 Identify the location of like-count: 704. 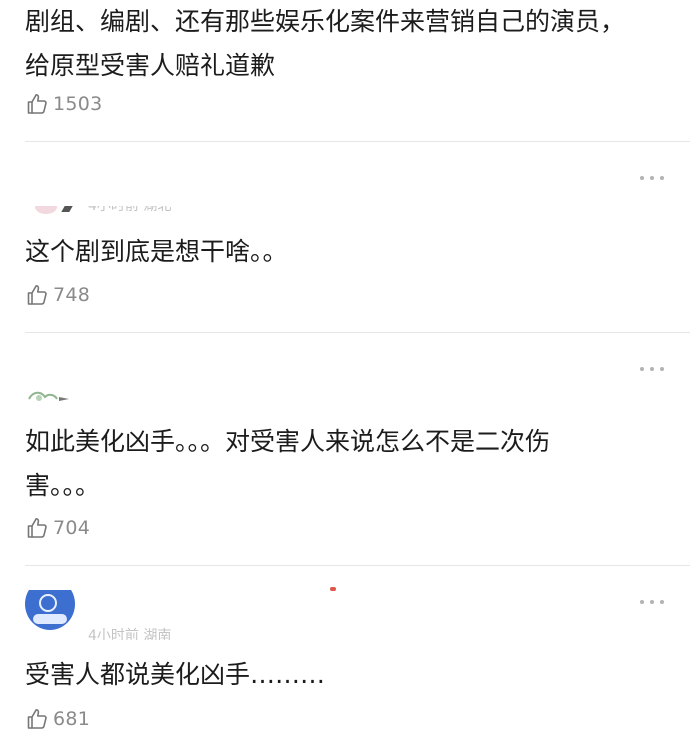
(72, 528).